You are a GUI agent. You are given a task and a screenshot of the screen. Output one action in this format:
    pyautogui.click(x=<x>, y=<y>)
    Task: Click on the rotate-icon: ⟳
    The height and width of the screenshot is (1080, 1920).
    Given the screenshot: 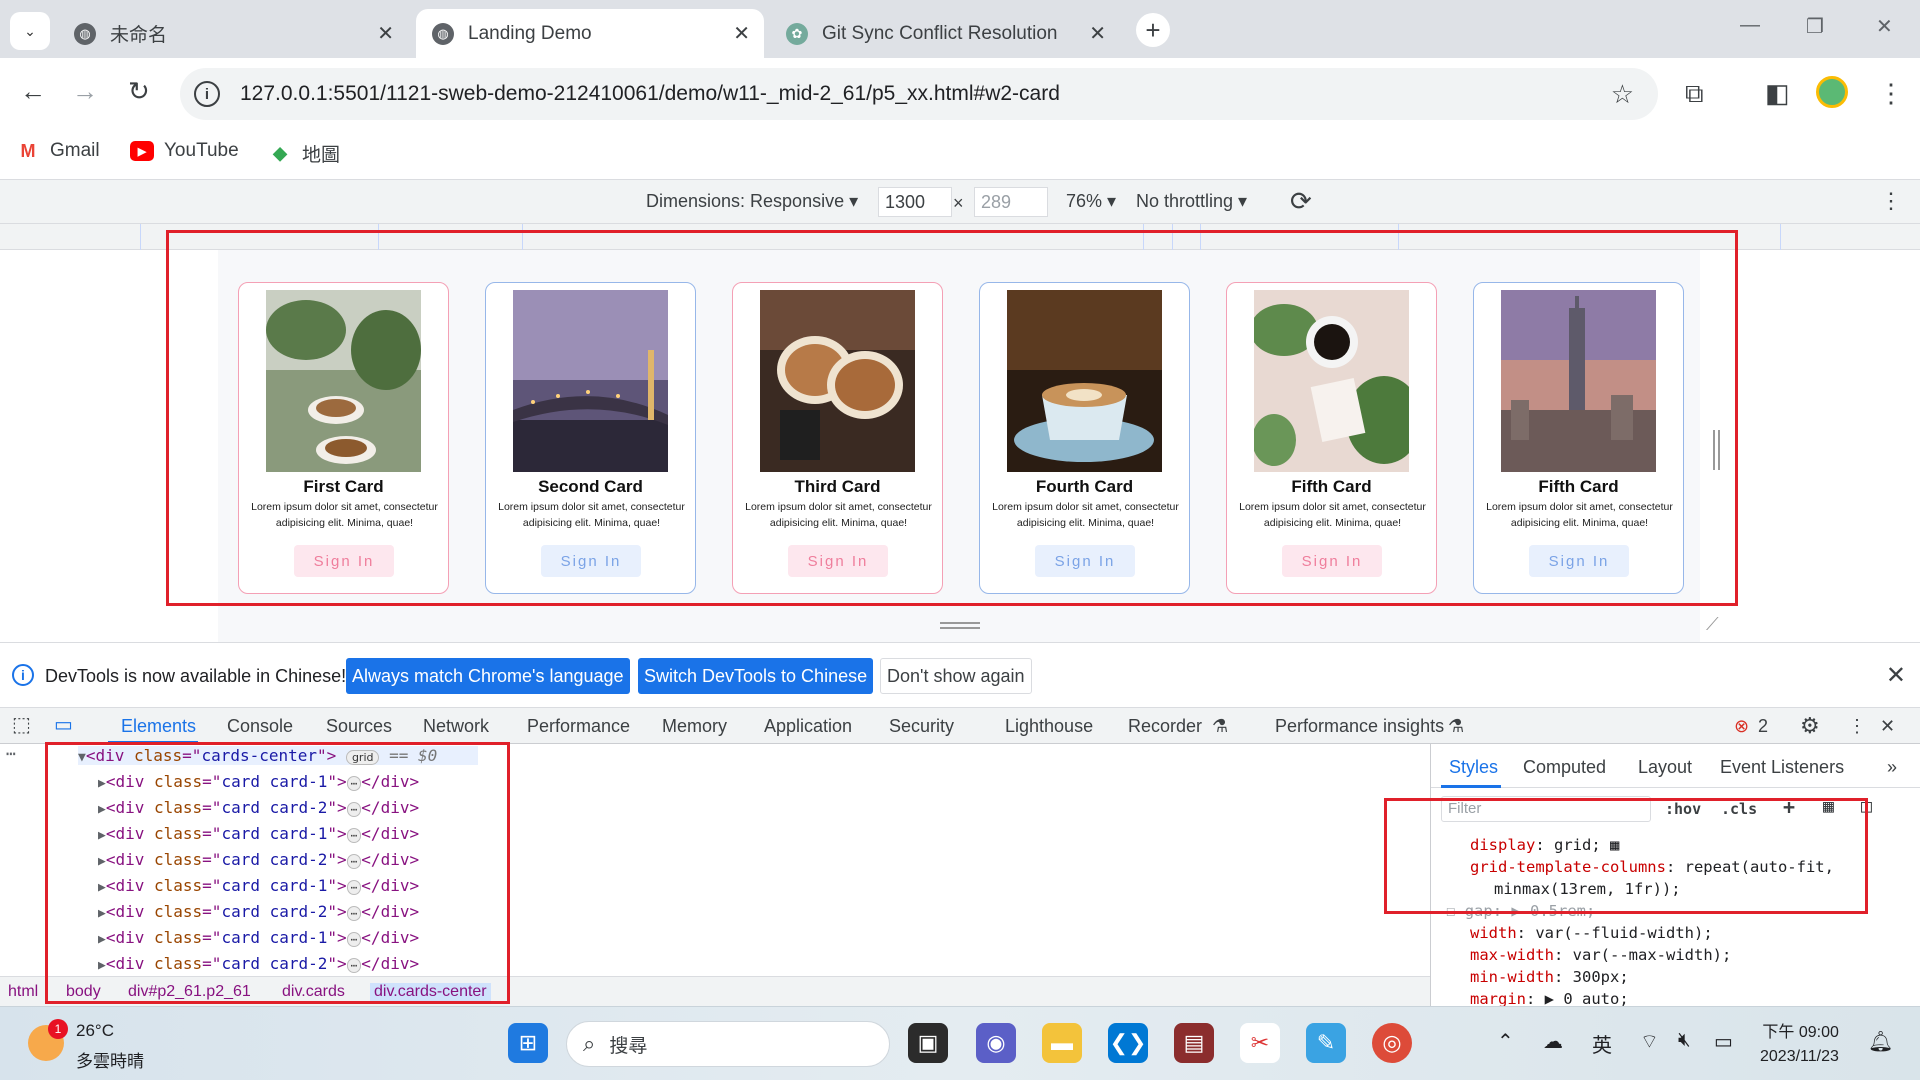 What is the action you would take?
    pyautogui.click(x=1301, y=201)
    